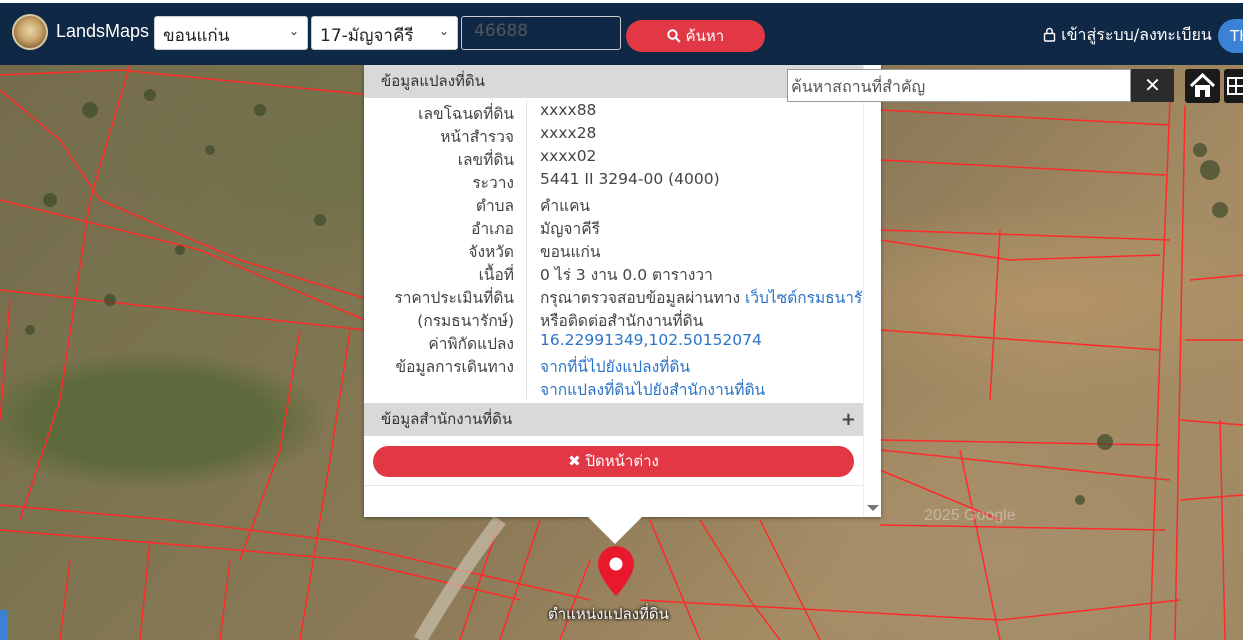 The height and width of the screenshot is (640, 1243). What do you see at coordinates (614, 112) in the screenshot?
I see `table-row: เลขโฉนดที่ดิน xxxx88` at bounding box center [614, 112].